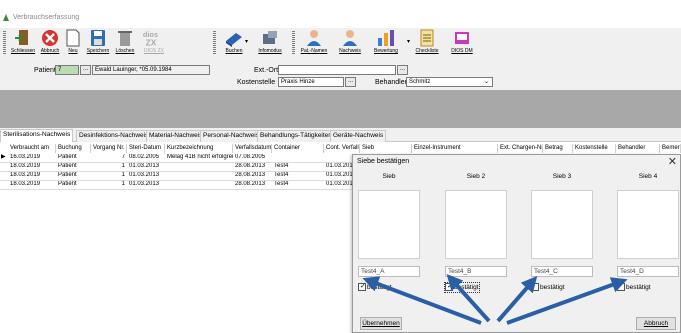 The image size is (681, 333). Describe the element at coordinates (50, 38) in the screenshot. I see `cancel-x-icon` at that location.